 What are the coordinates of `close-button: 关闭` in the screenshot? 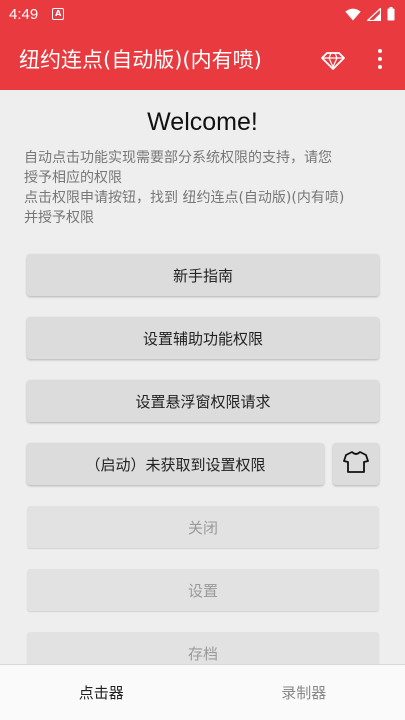 It's located at (203, 527).